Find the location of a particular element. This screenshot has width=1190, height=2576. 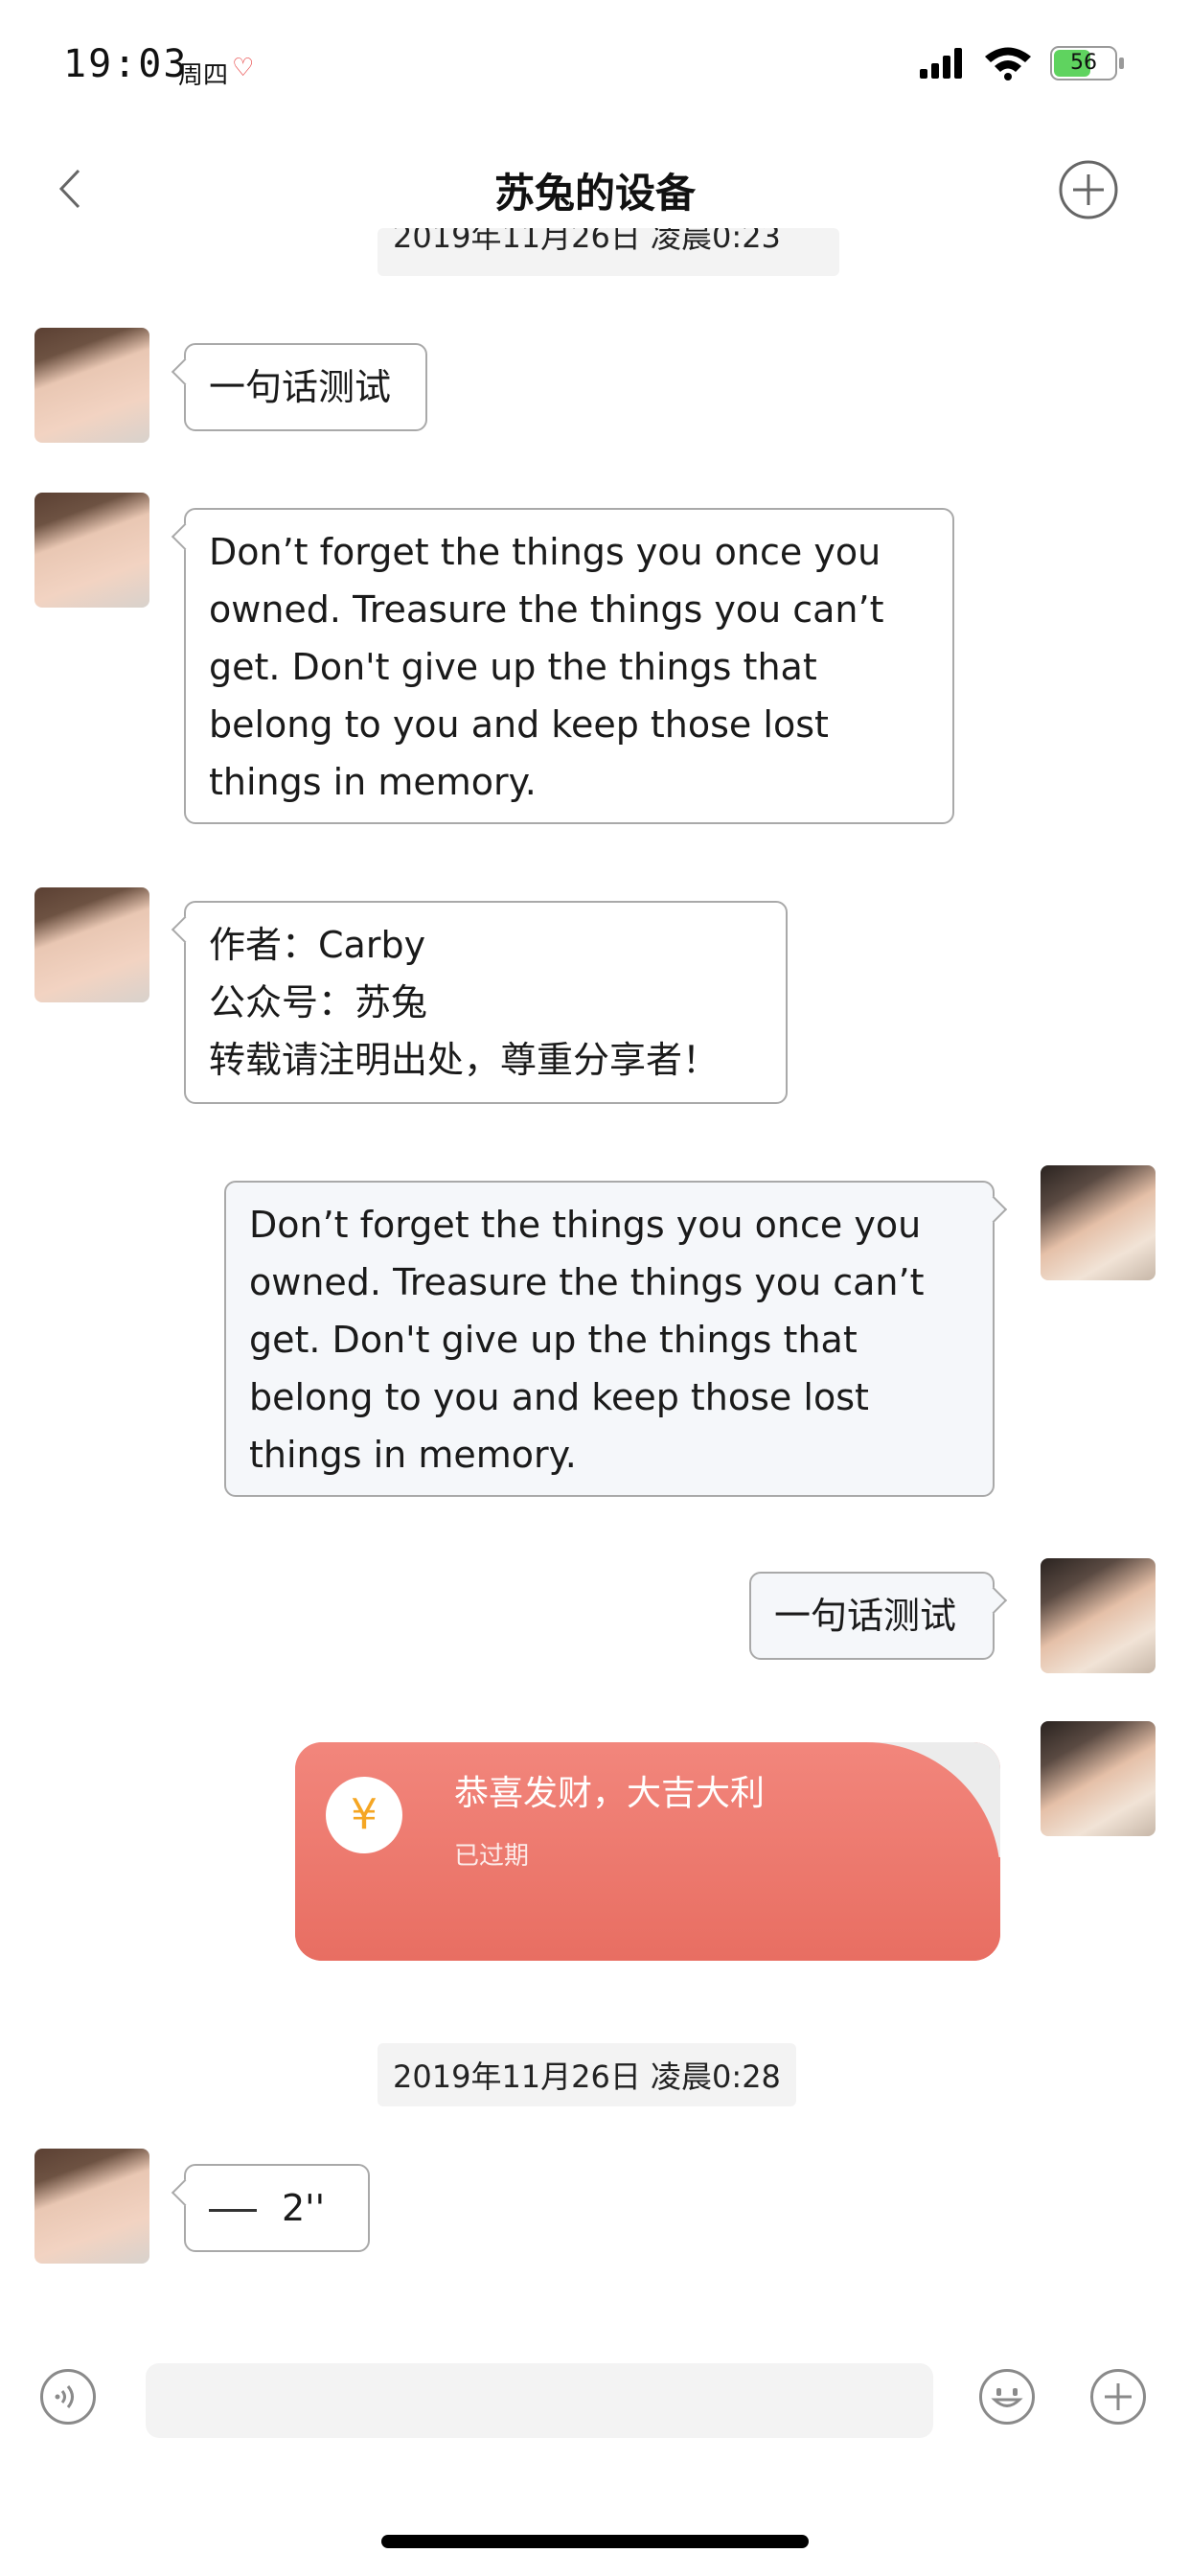

red-packet: ¥ 恭喜发财，大吉大利 已过期 is located at coordinates (648, 1851).